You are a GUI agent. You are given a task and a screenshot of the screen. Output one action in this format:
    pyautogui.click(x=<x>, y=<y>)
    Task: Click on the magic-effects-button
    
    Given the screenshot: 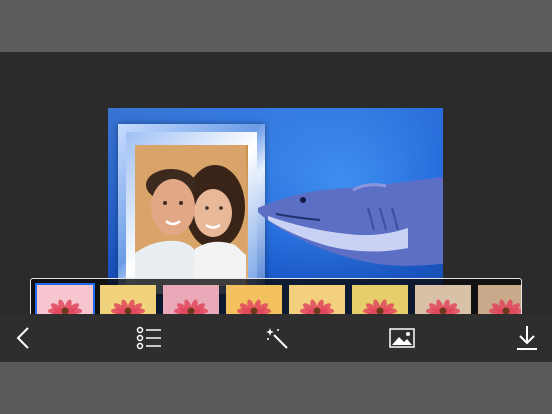 What is the action you would take?
    pyautogui.click(x=277, y=338)
    